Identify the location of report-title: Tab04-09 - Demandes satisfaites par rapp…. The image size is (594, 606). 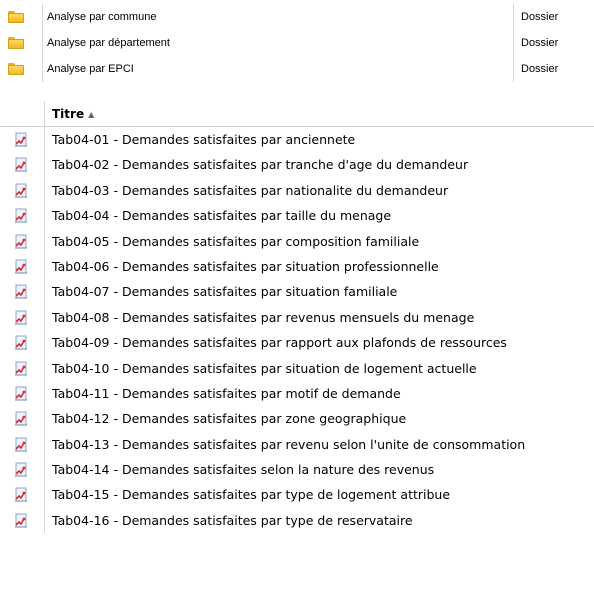
(279, 342).